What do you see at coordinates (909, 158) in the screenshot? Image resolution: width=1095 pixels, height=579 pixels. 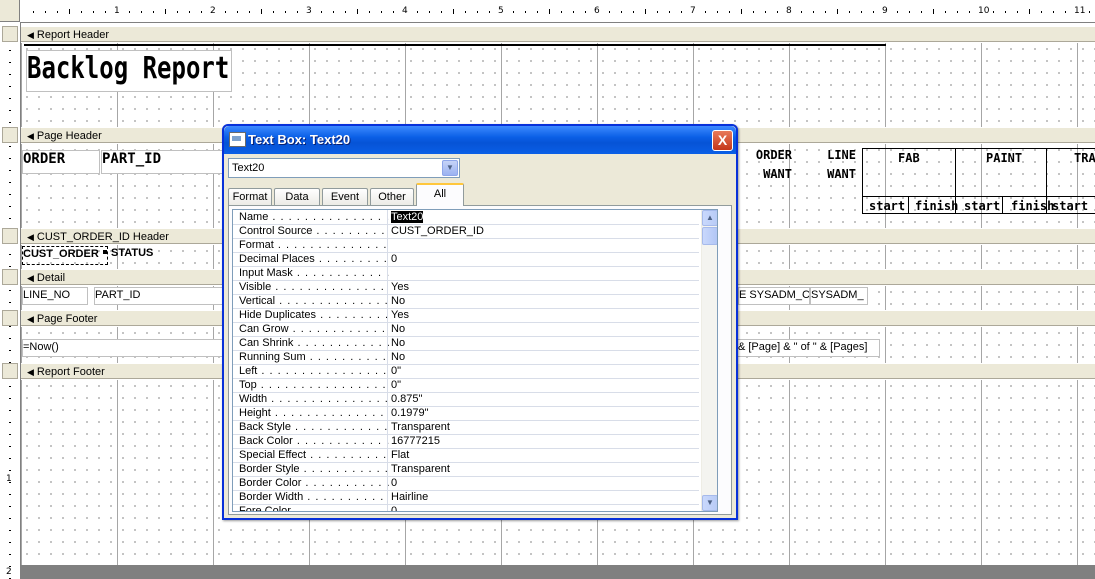 I see `fab-label: FAB` at bounding box center [909, 158].